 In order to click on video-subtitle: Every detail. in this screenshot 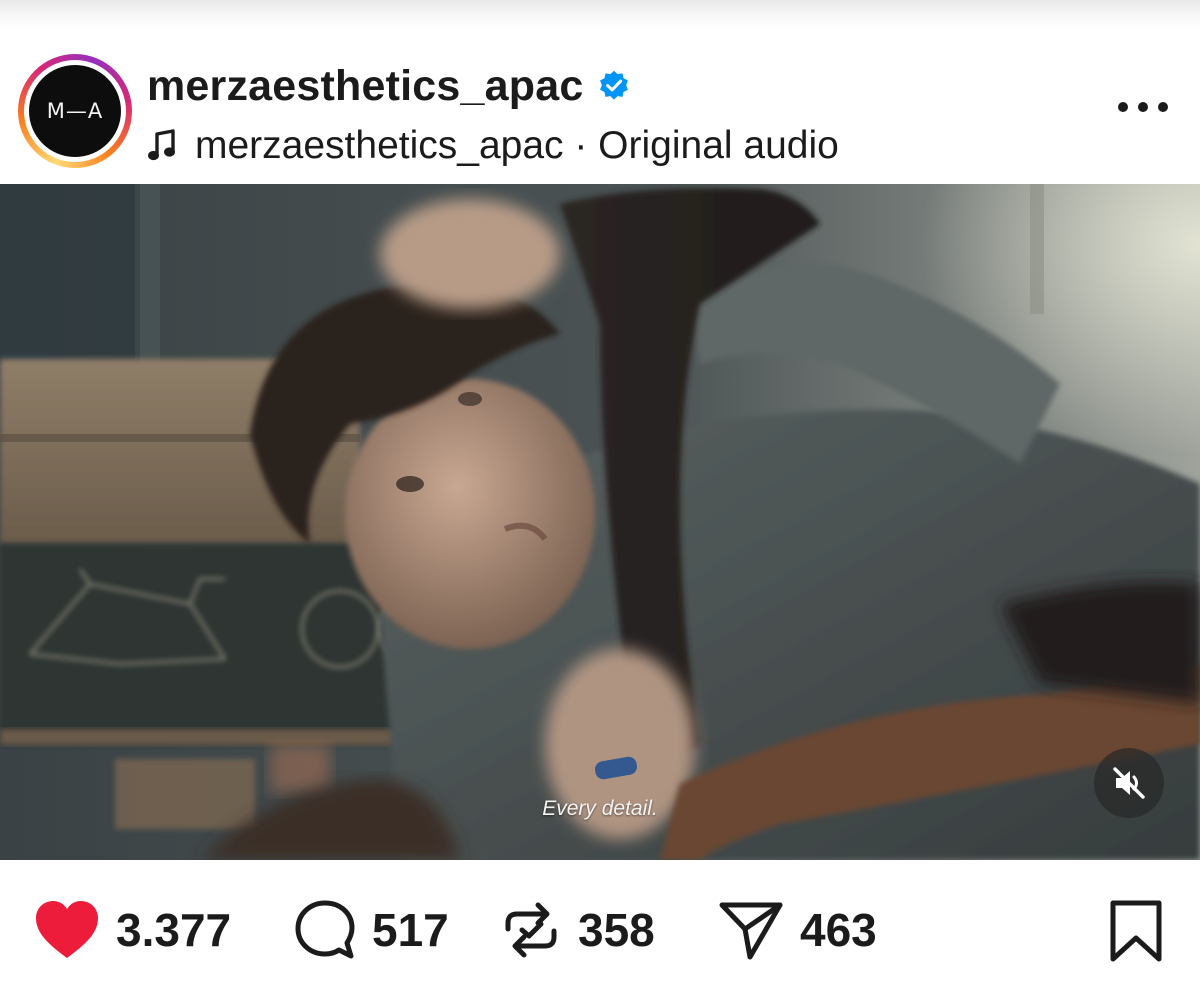, I will do `click(600, 808)`.